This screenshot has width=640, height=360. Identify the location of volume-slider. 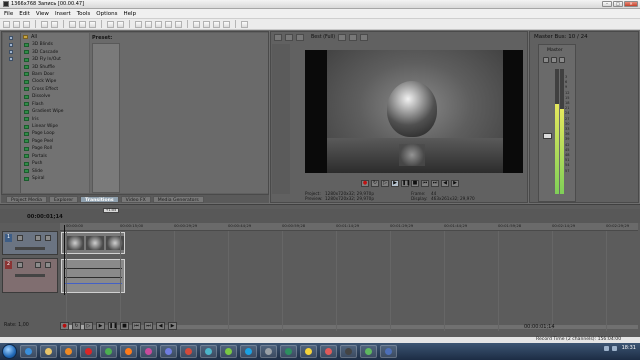
(30, 275).